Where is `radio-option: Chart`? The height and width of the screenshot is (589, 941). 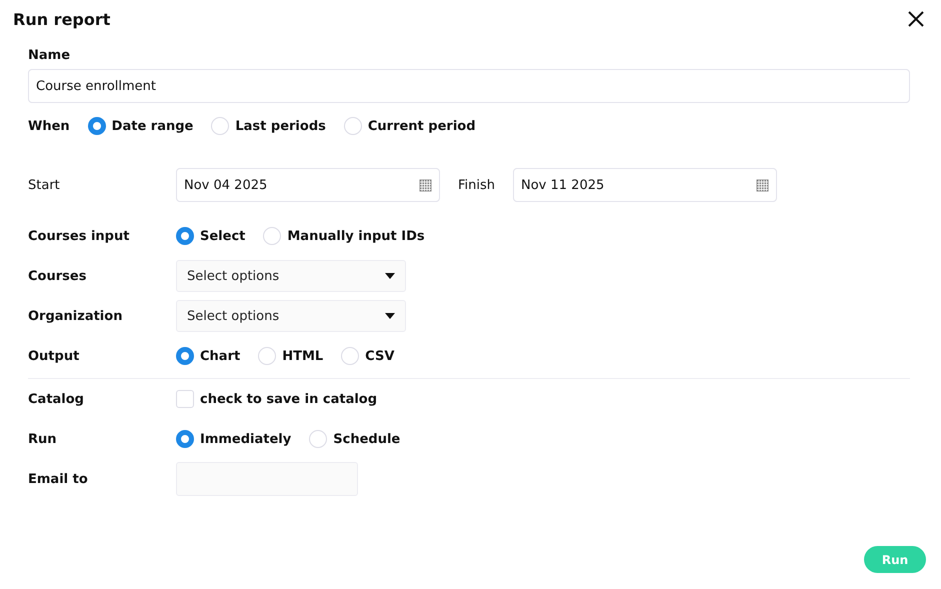
radio-option: Chart is located at coordinates (208, 356).